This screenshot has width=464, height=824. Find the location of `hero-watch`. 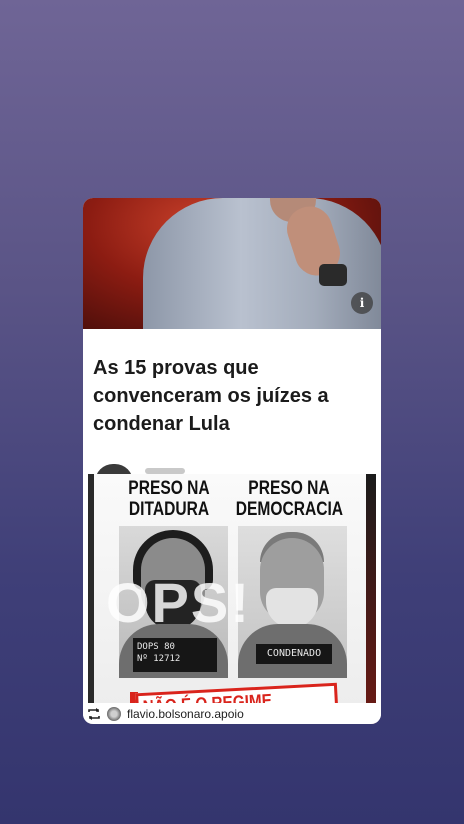

hero-watch is located at coordinates (333, 275).